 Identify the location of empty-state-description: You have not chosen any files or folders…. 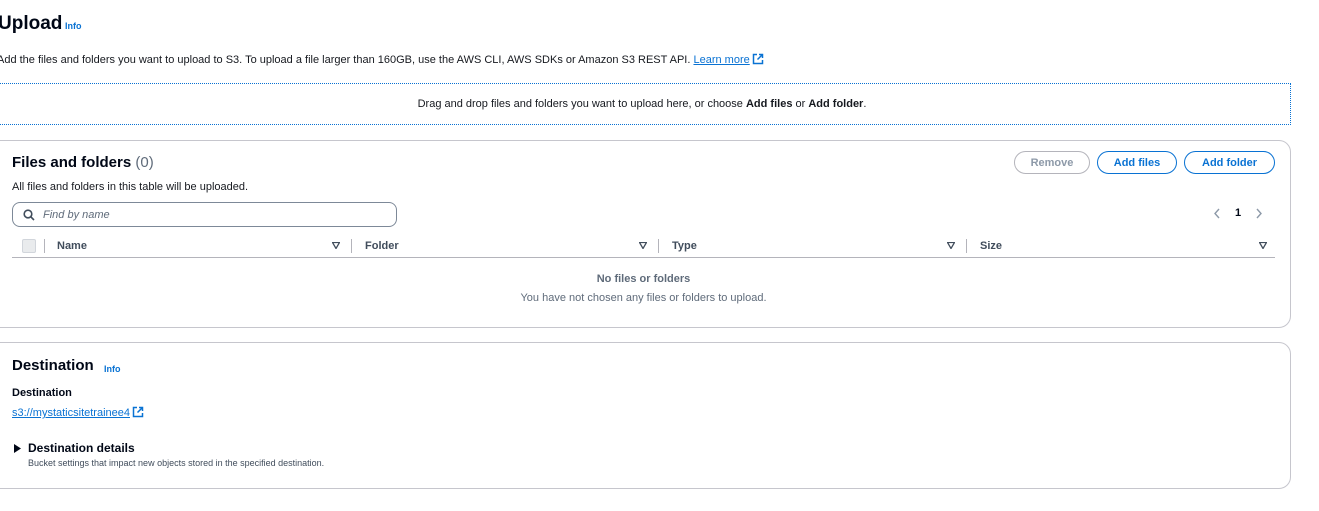
(643, 298).